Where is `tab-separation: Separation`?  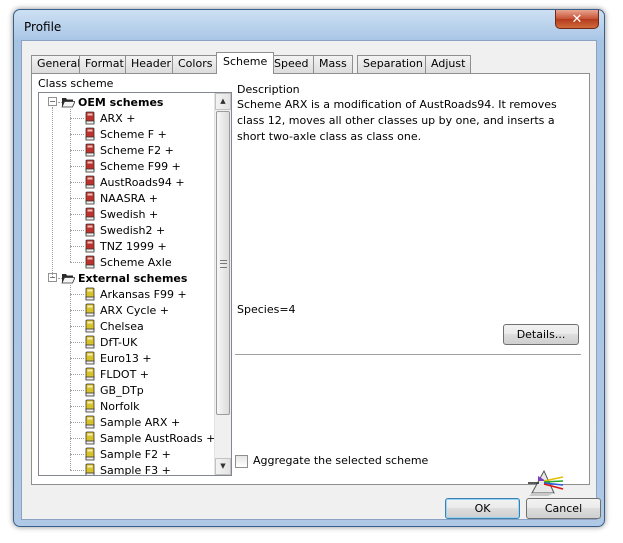
tab-separation: Separation is located at coordinates (393, 64).